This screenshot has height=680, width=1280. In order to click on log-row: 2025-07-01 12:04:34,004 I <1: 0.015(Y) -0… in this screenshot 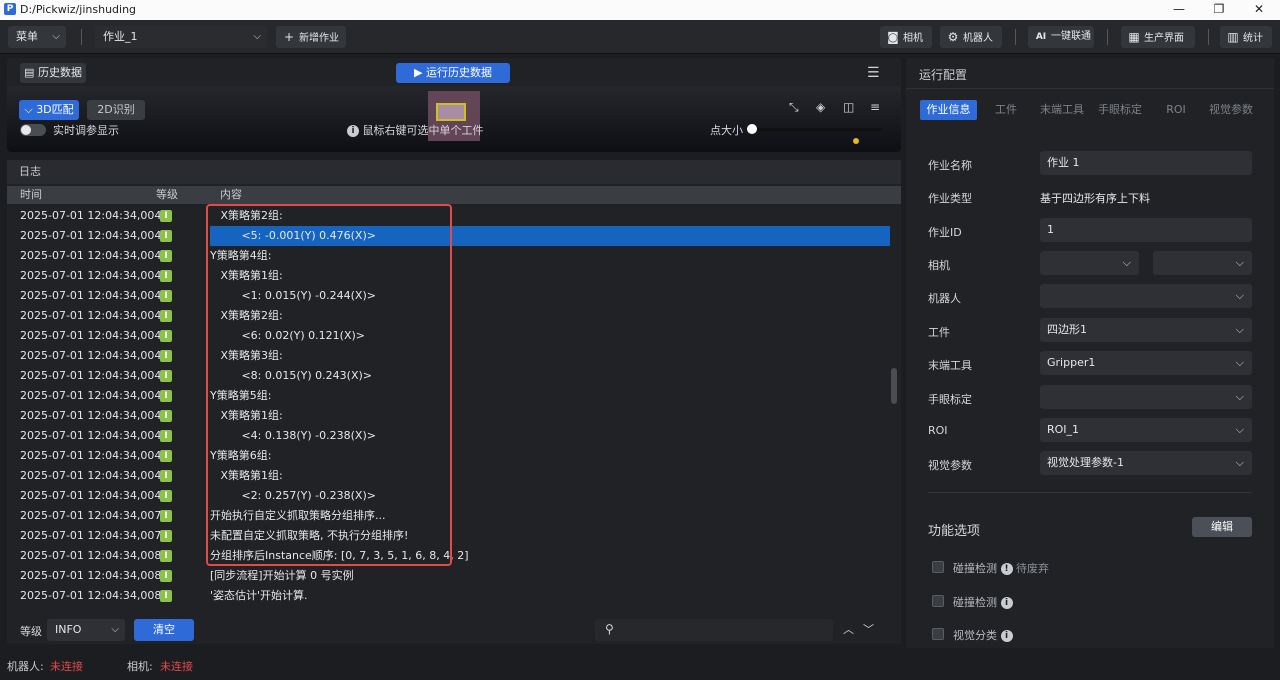, I will do `click(449, 296)`.